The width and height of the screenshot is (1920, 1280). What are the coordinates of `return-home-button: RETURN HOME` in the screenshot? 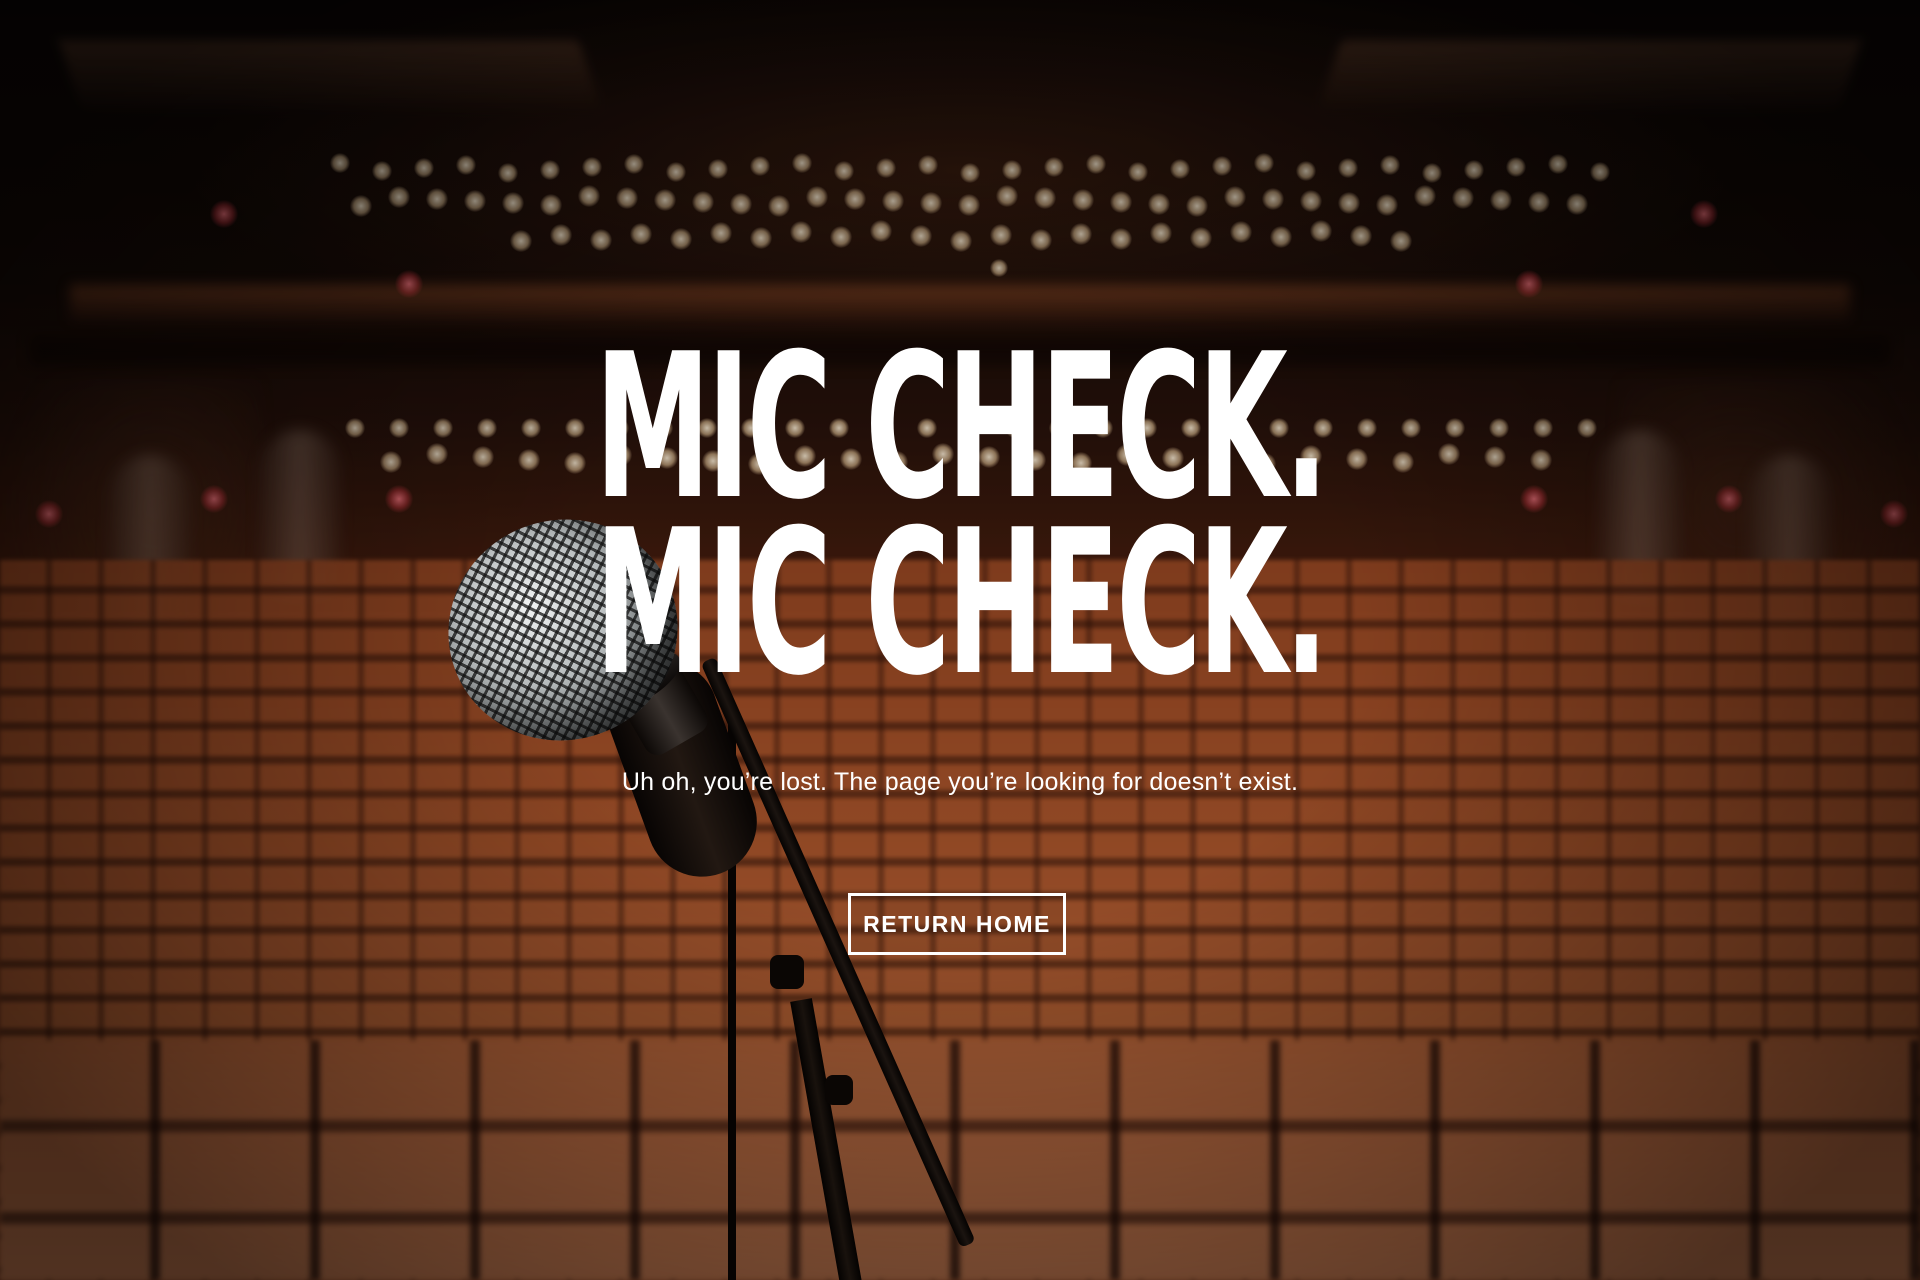 It's located at (957, 924).